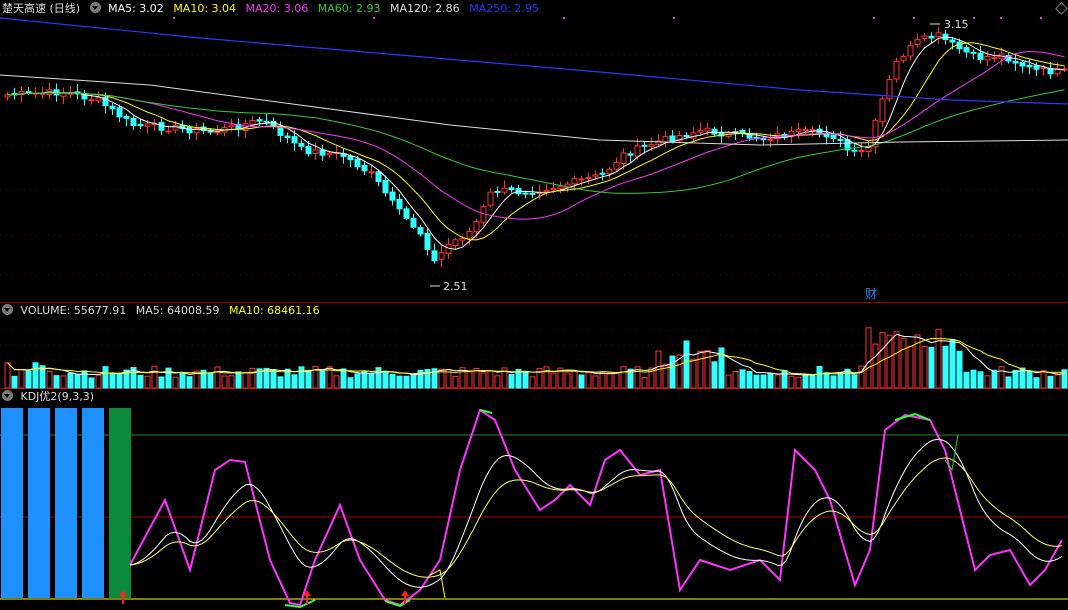 Image resolution: width=1068 pixels, height=610 pixels. I want to click on kdj-side-bar-green, so click(120, 503).